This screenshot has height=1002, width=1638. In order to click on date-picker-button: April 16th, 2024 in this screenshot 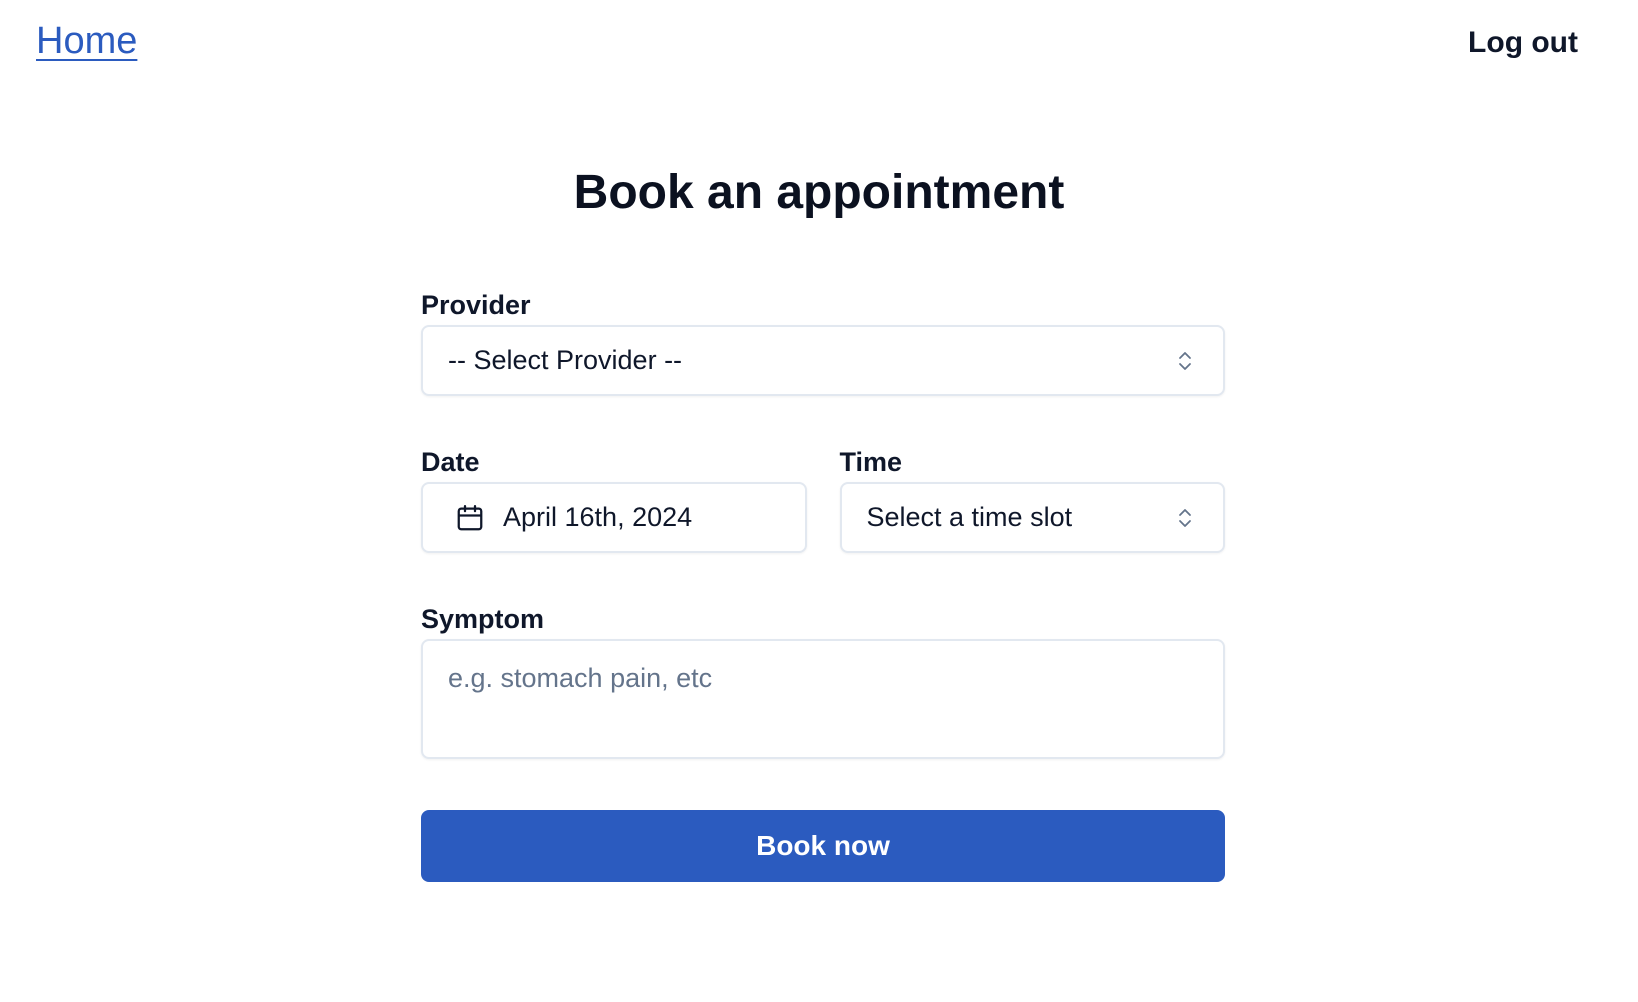, I will do `click(614, 517)`.